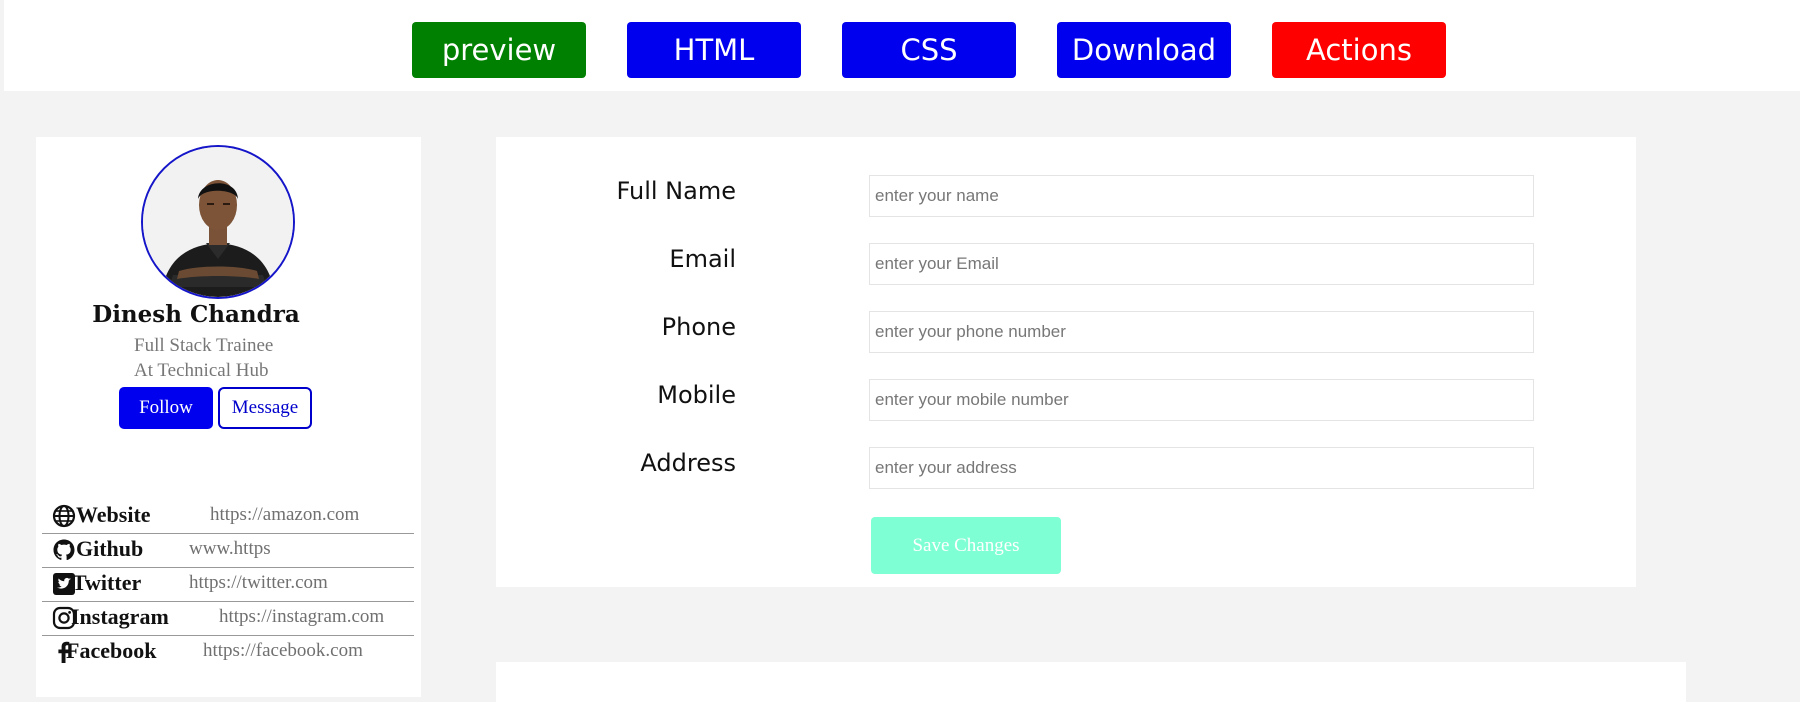 This screenshot has height=702, width=1800. Describe the element at coordinates (258, 583) in the screenshot. I see `link-url-twitter: https://twitter.com` at that location.